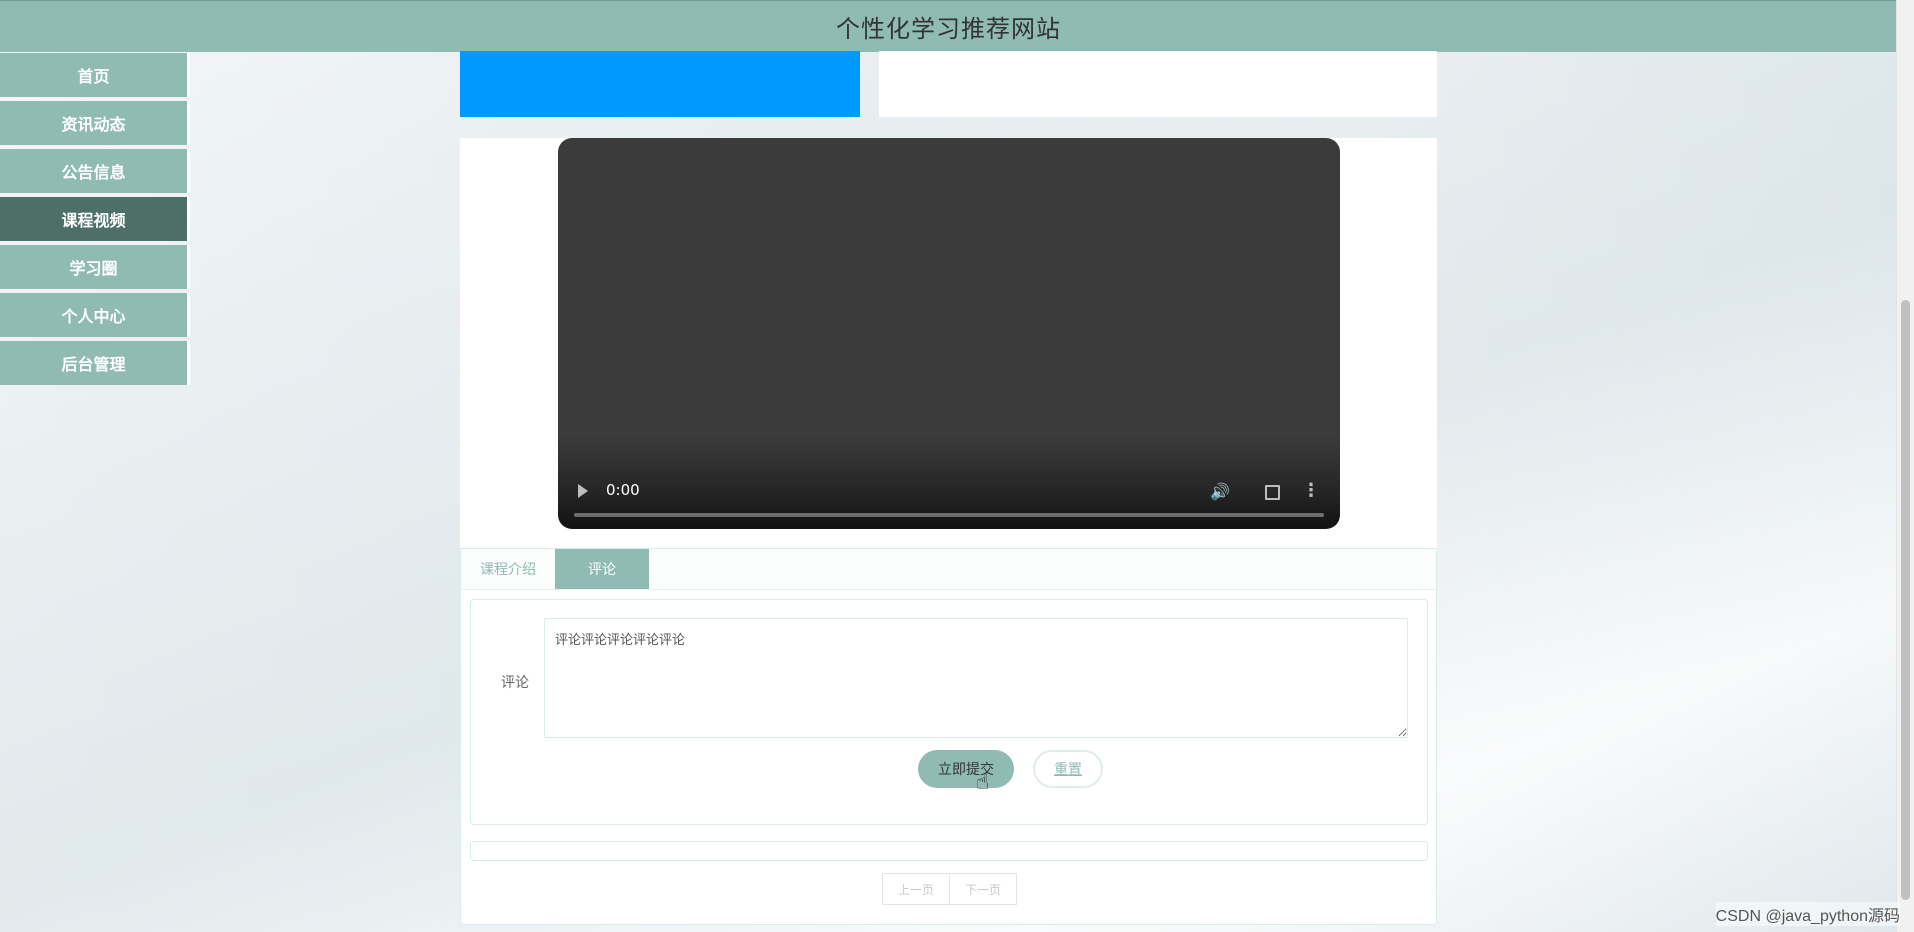 This screenshot has height=932, width=1914. Describe the element at coordinates (95, 315) in the screenshot. I see `sidebar-item-personal-center: 个人中心` at that location.